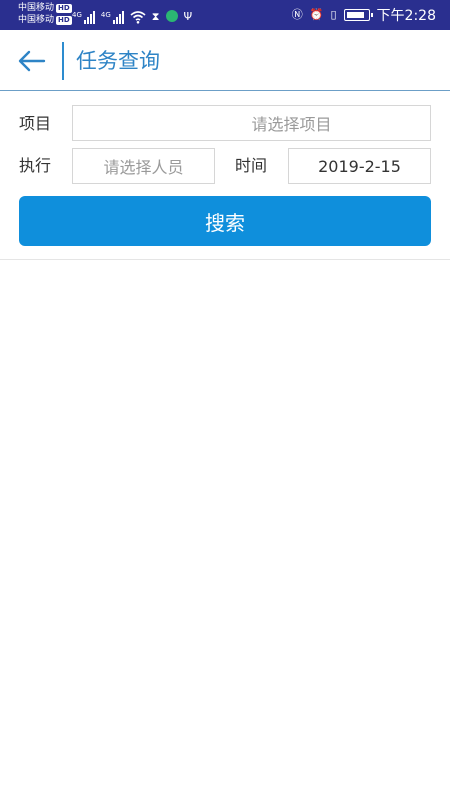 This screenshot has height=800, width=450. I want to click on project-select: 请选择项目, so click(251, 123).